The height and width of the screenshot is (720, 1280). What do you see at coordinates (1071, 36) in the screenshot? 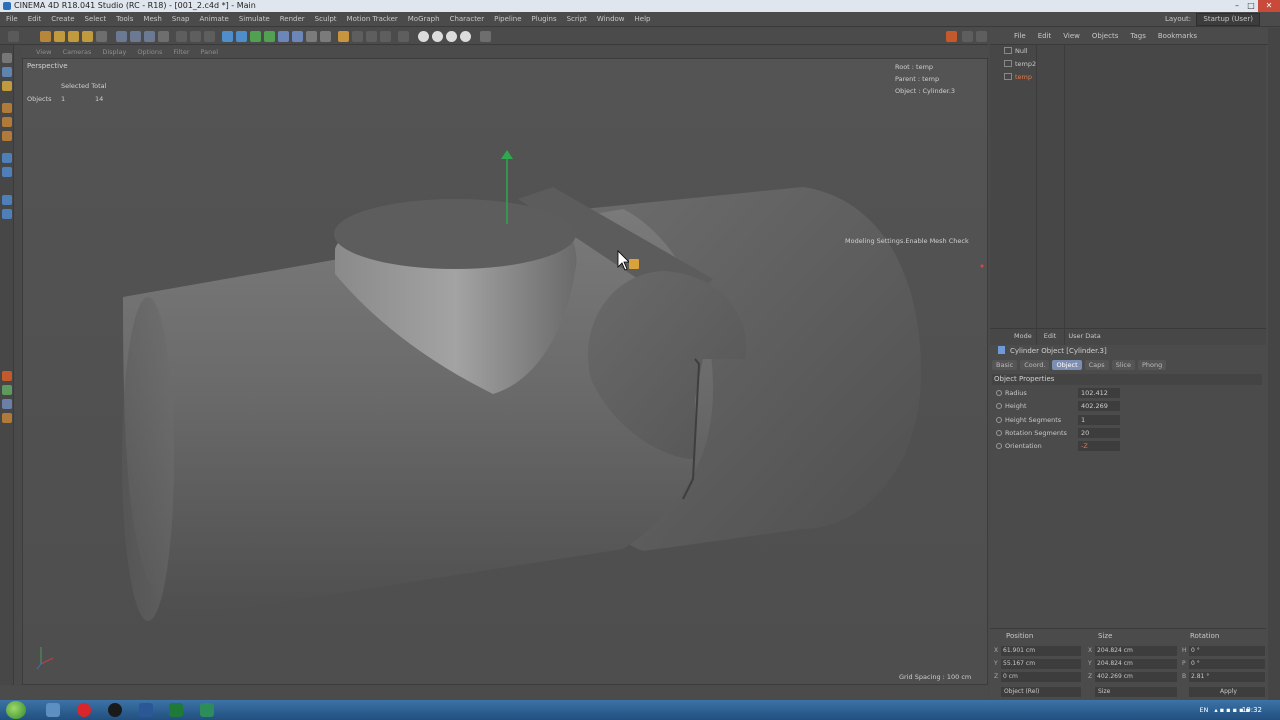
I see `om-menu-view: View` at bounding box center [1071, 36].